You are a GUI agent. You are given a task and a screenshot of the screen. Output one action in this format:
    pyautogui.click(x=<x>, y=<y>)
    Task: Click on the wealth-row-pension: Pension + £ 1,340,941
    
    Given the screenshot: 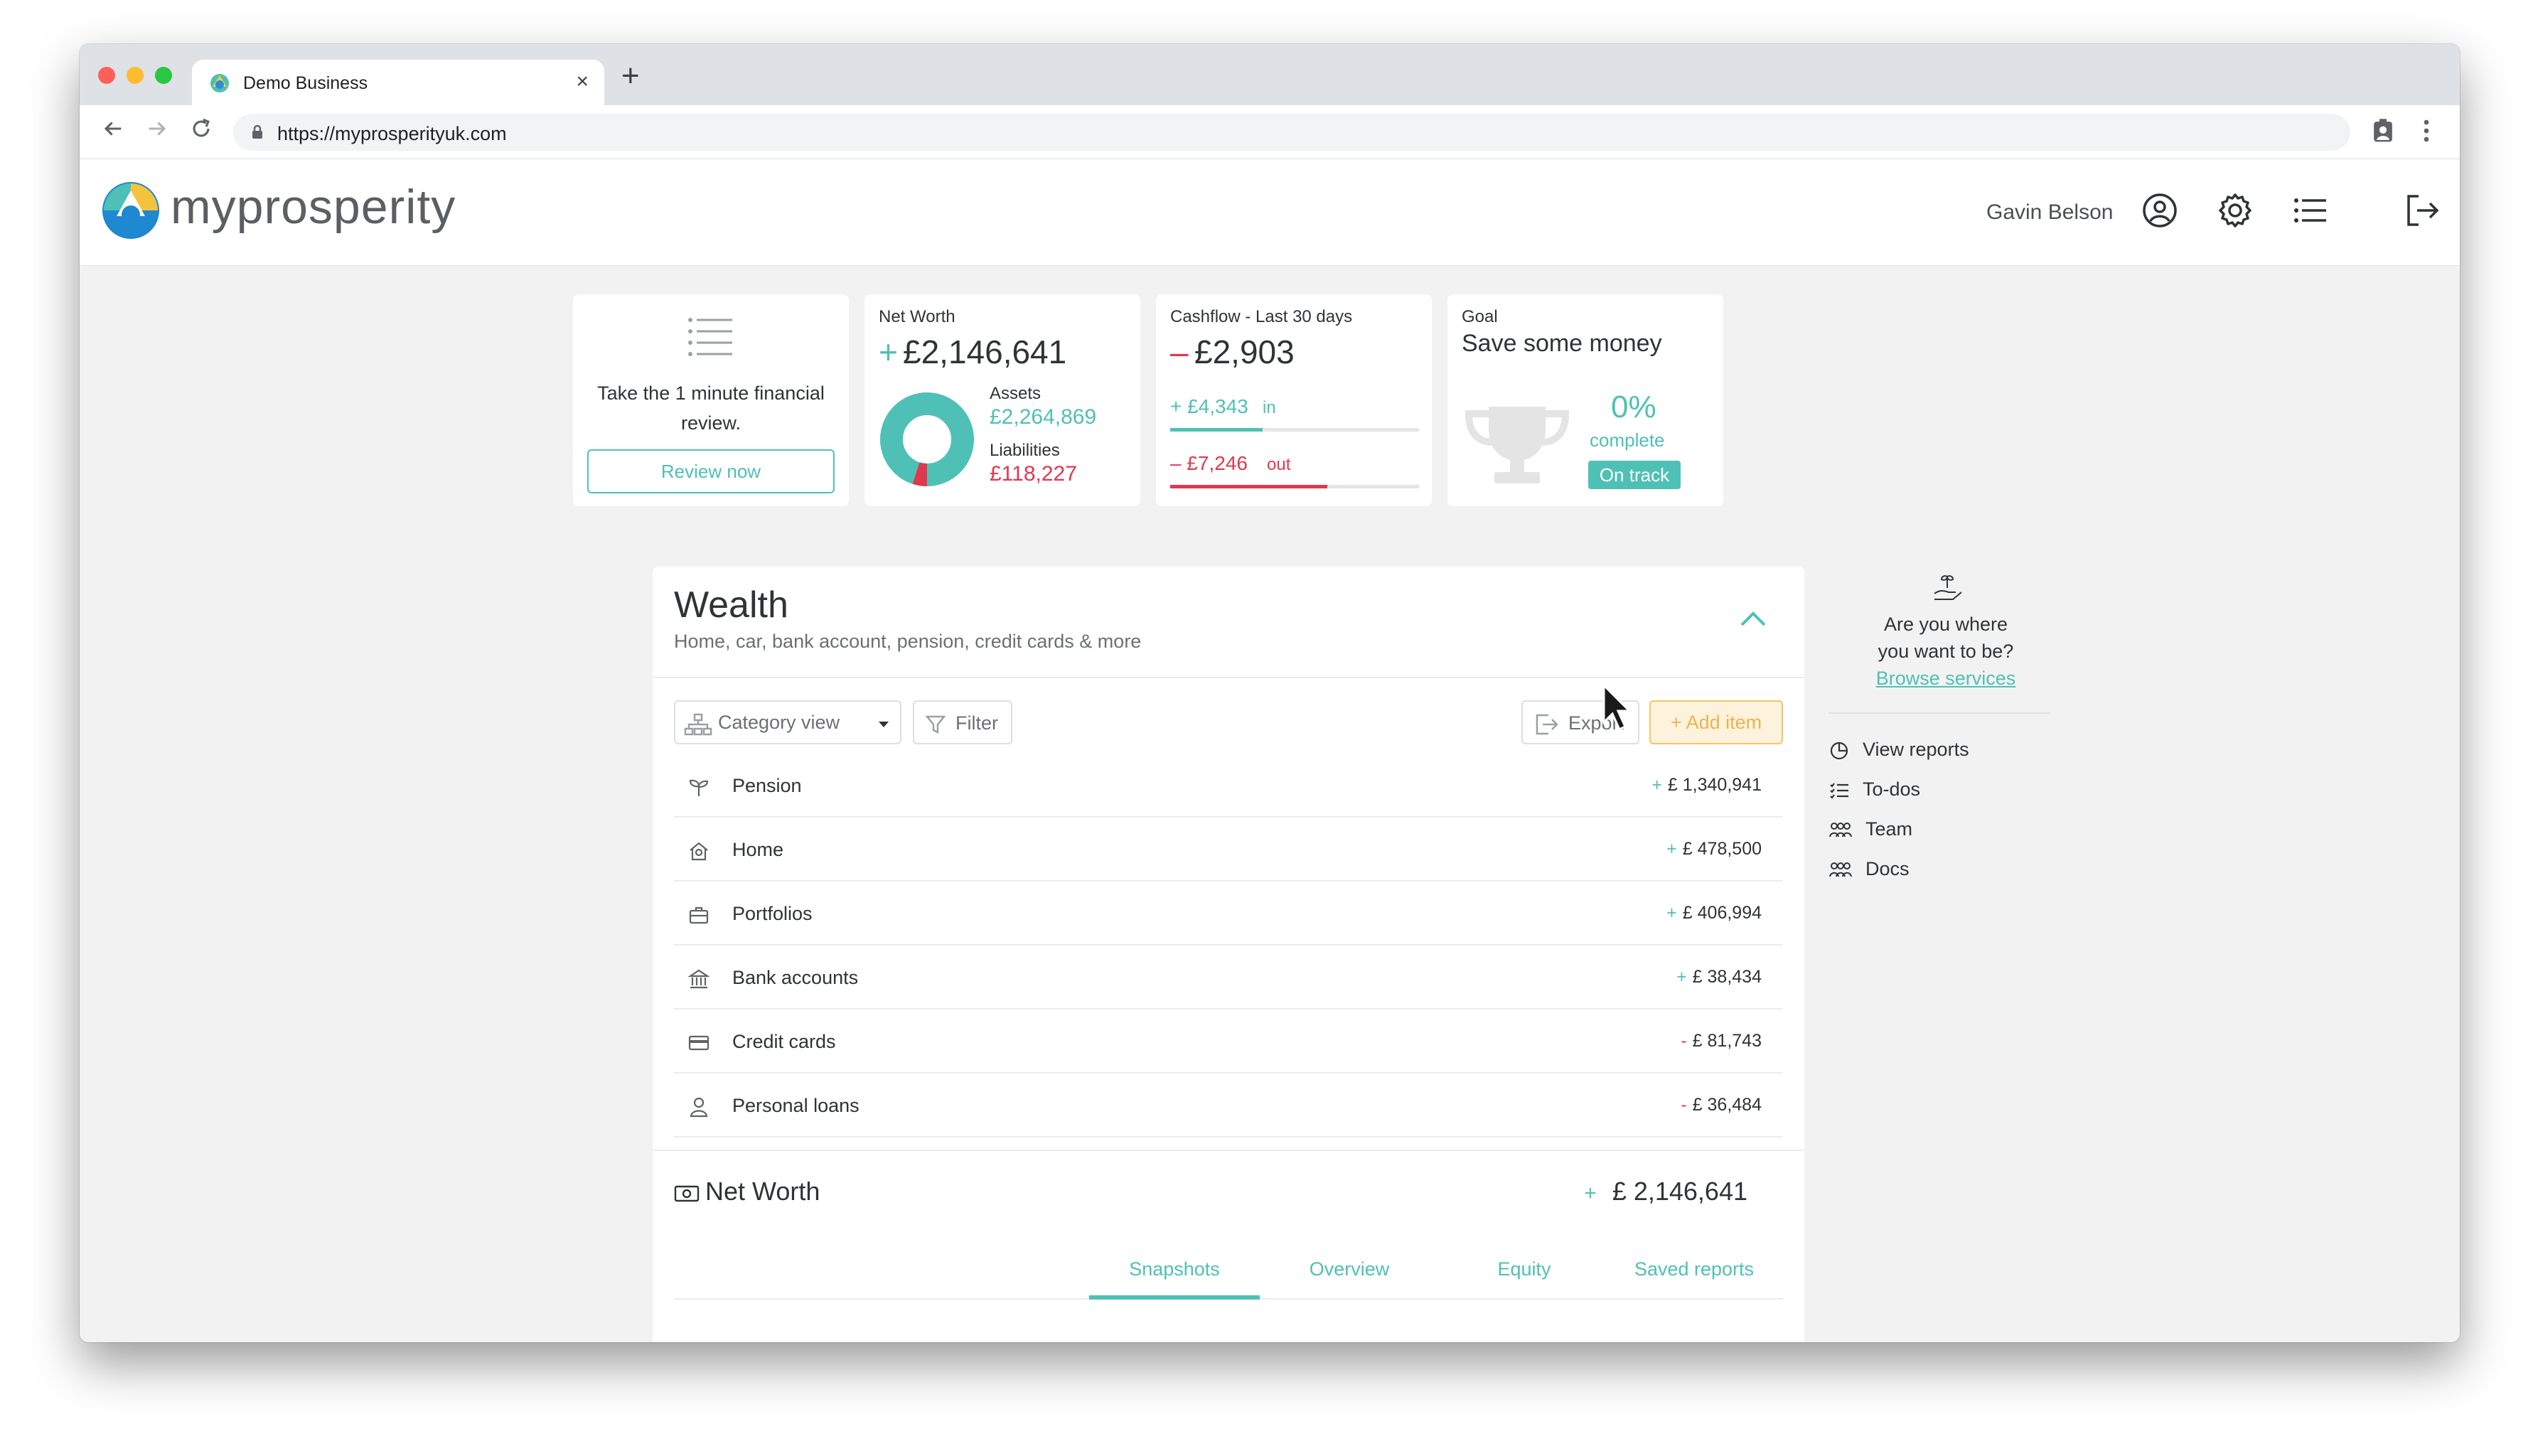 What is the action you would take?
    pyautogui.click(x=1228, y=786)
    